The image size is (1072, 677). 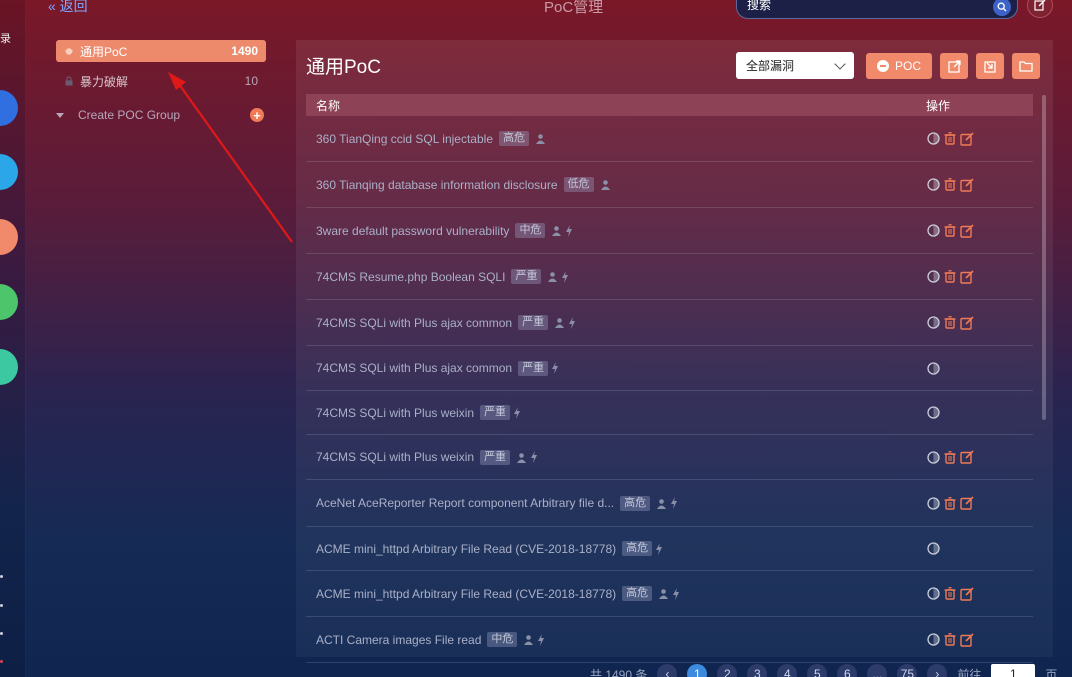 What do you see at coordinates (9, 302) in the screenshot?
I see `rail-icon-green` at bounding box center [9, 302].